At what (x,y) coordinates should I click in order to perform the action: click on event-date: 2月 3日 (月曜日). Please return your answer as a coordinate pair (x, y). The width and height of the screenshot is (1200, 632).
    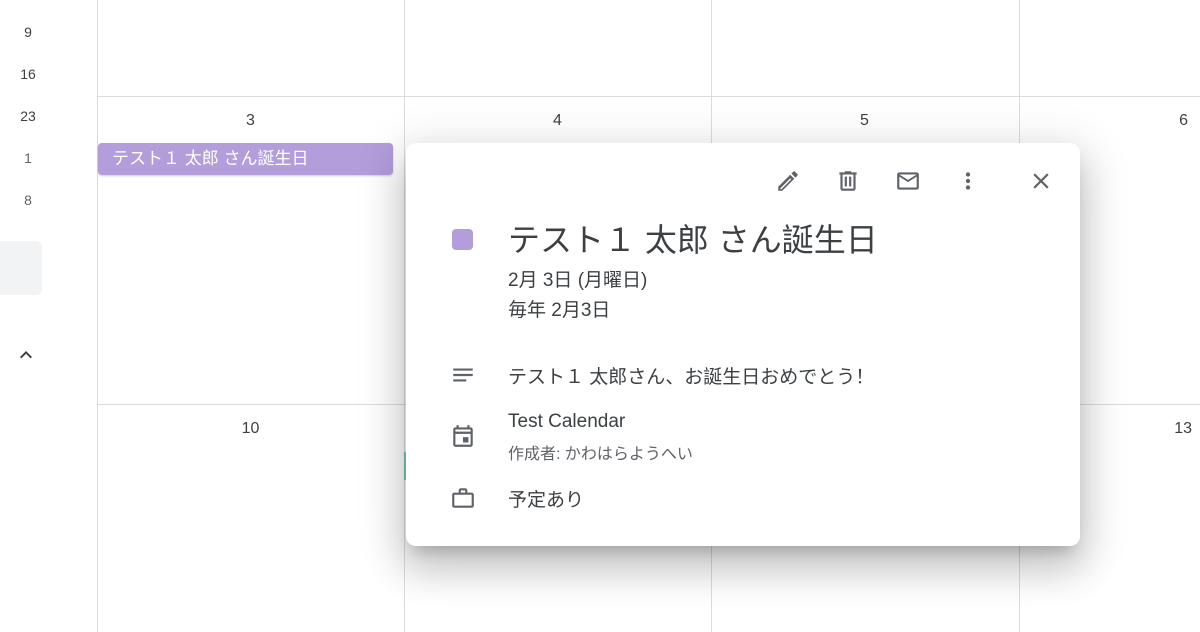
    Looking at the image, I should click on (578, 280).